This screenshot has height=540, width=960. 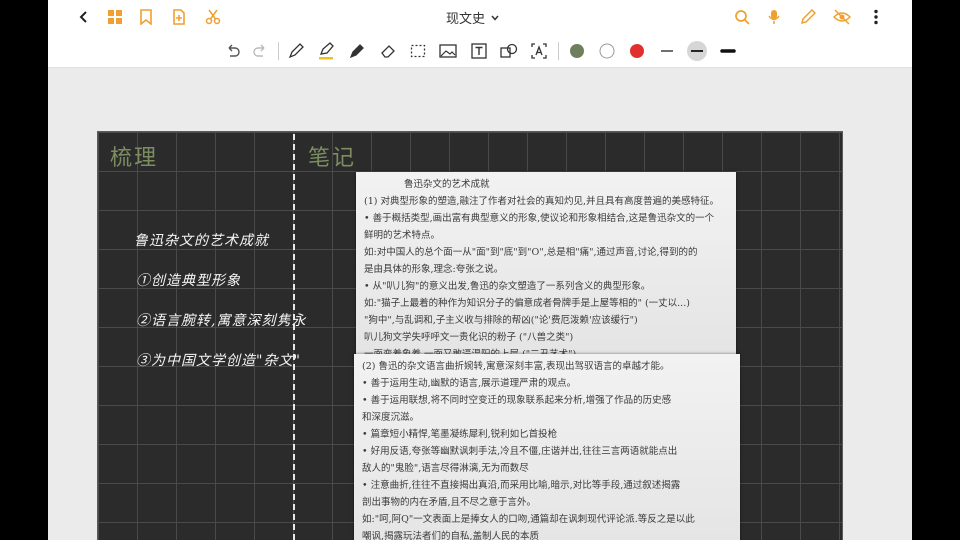 What do you see at coordinates (469, 383) in the screenshot?
I see `note-line: • 善于运用生动,幽默的语言,展示道理严肃的观点。` at bounding box center [469, 383].